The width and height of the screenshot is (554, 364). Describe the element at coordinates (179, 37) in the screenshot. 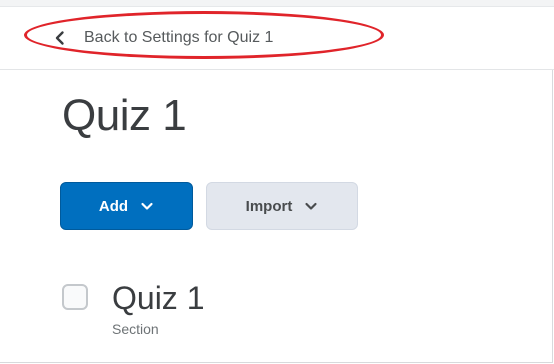

I see `back-link-label: Back to Settings for Quiz 1` at that location.